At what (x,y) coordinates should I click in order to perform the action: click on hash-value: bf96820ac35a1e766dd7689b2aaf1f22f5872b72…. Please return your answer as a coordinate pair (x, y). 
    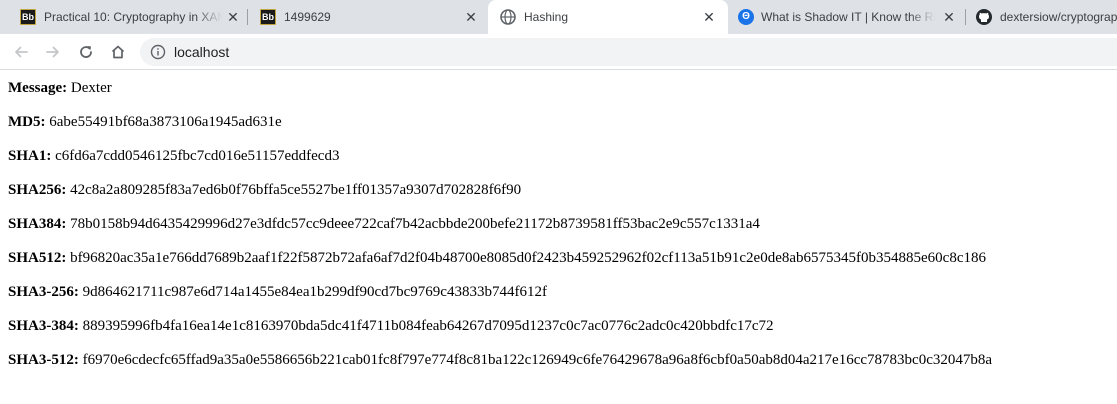
    Looking at the image, I should click on (528, 258).